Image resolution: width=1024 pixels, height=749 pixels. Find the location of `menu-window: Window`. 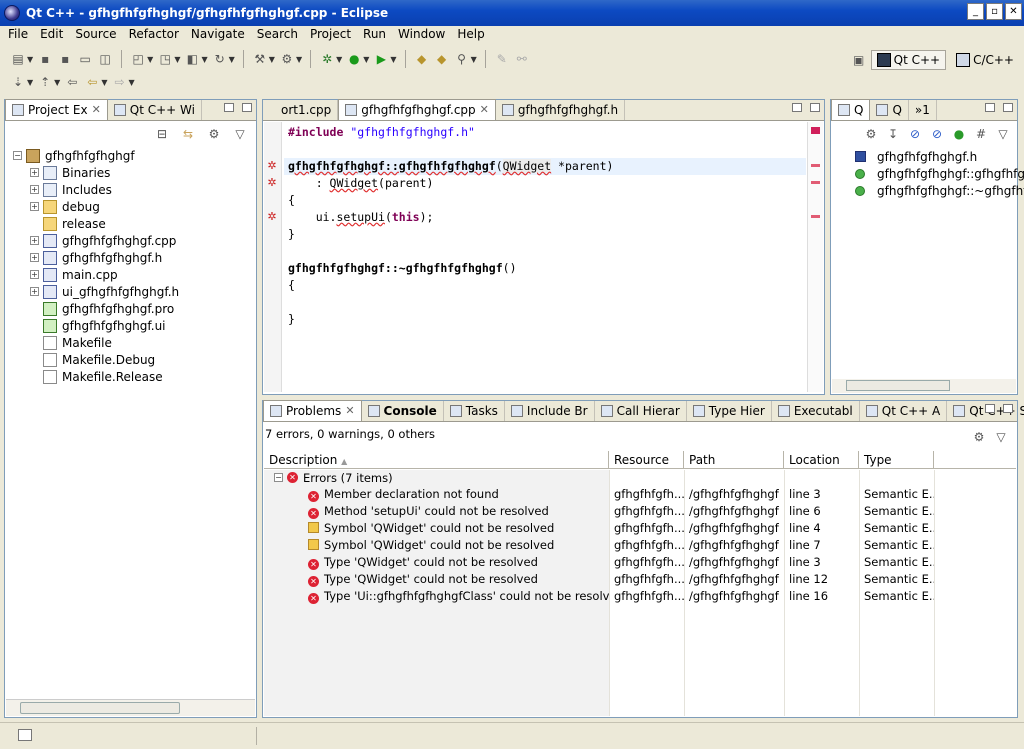

menu-window: Window is located at coordinates (421, 34).